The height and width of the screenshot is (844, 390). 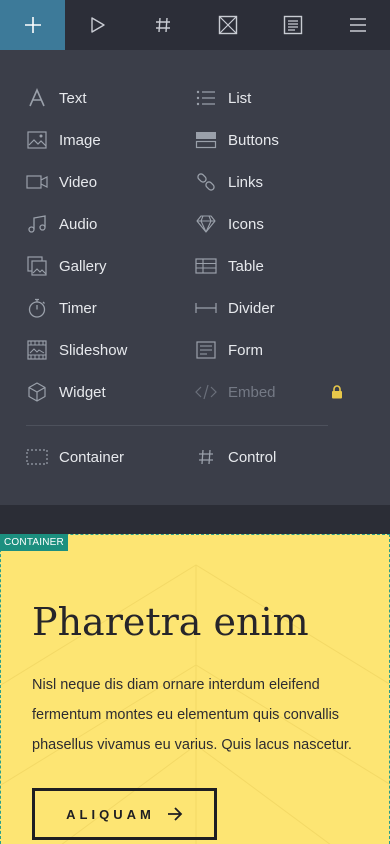 What do you see at coordinates (78, 224) in the screenshot?
I see `palette-item-label: Audio` at bounding box center [78, 224].